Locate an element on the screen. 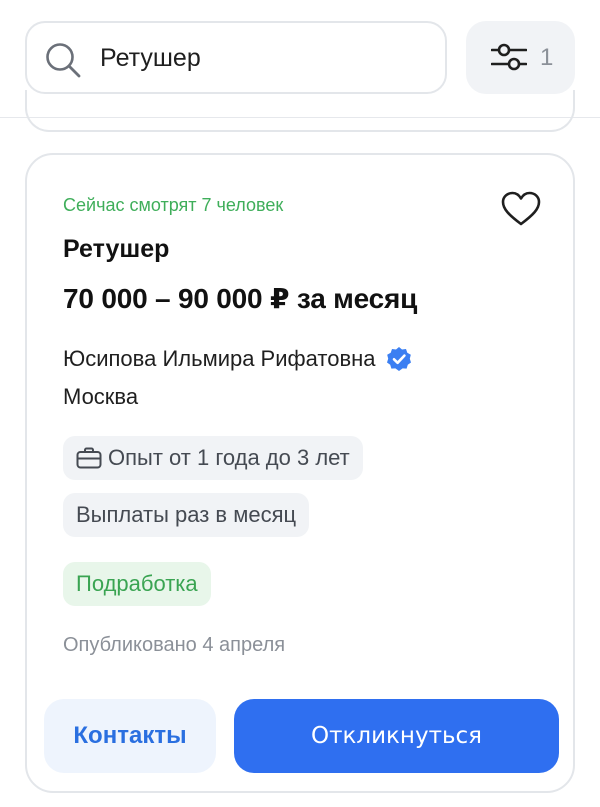 This screenshot has height=807, width=600. filter-count: 1 is located at coordinates (547, 57).